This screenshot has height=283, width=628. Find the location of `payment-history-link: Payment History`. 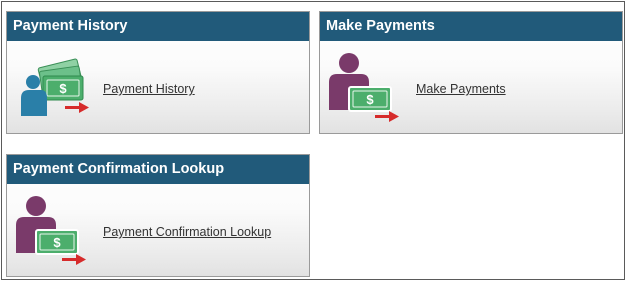

payment-history-link: Payment History is located at coordinates (149, 89).